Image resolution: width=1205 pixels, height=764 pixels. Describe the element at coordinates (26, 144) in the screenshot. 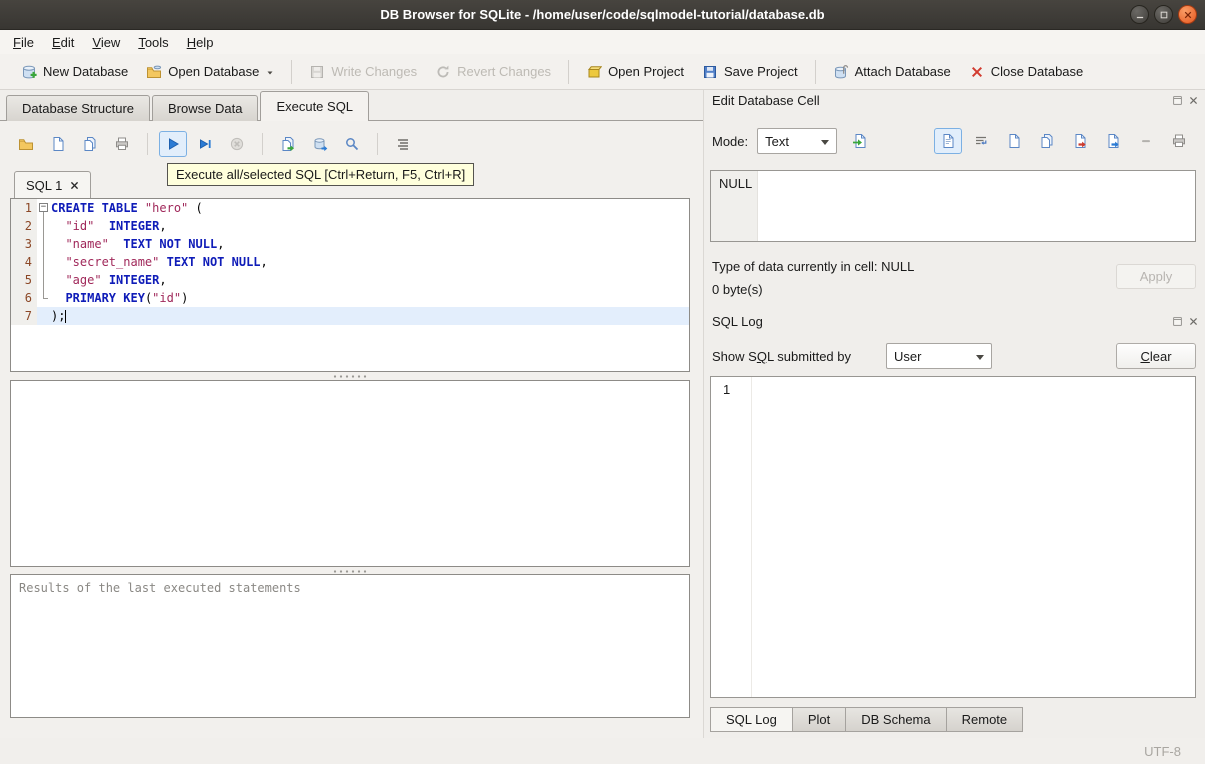

I see `open-sql-file-button` at that location.